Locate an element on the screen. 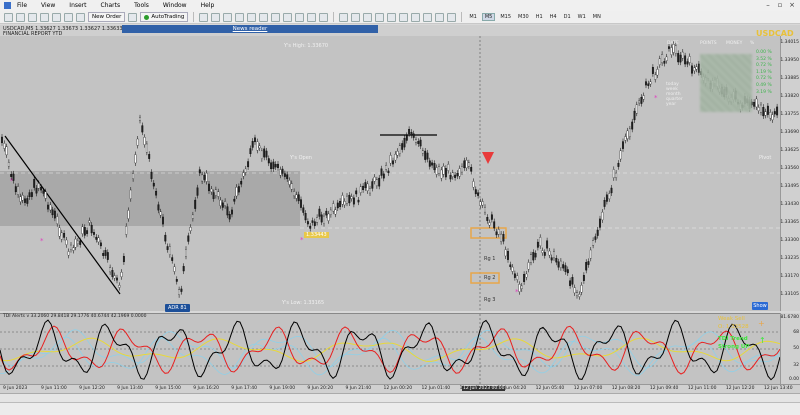 The width and height of the screenshot is (800, 415). market-watch-icon is located at coordinates (32, 17).